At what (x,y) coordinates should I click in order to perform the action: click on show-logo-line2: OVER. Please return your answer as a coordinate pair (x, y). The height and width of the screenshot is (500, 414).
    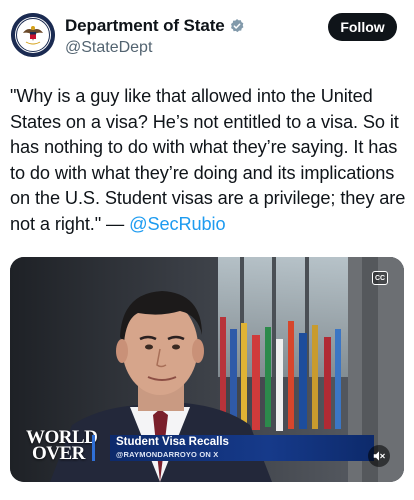
    Looking at the image, I should click on (58, 453).